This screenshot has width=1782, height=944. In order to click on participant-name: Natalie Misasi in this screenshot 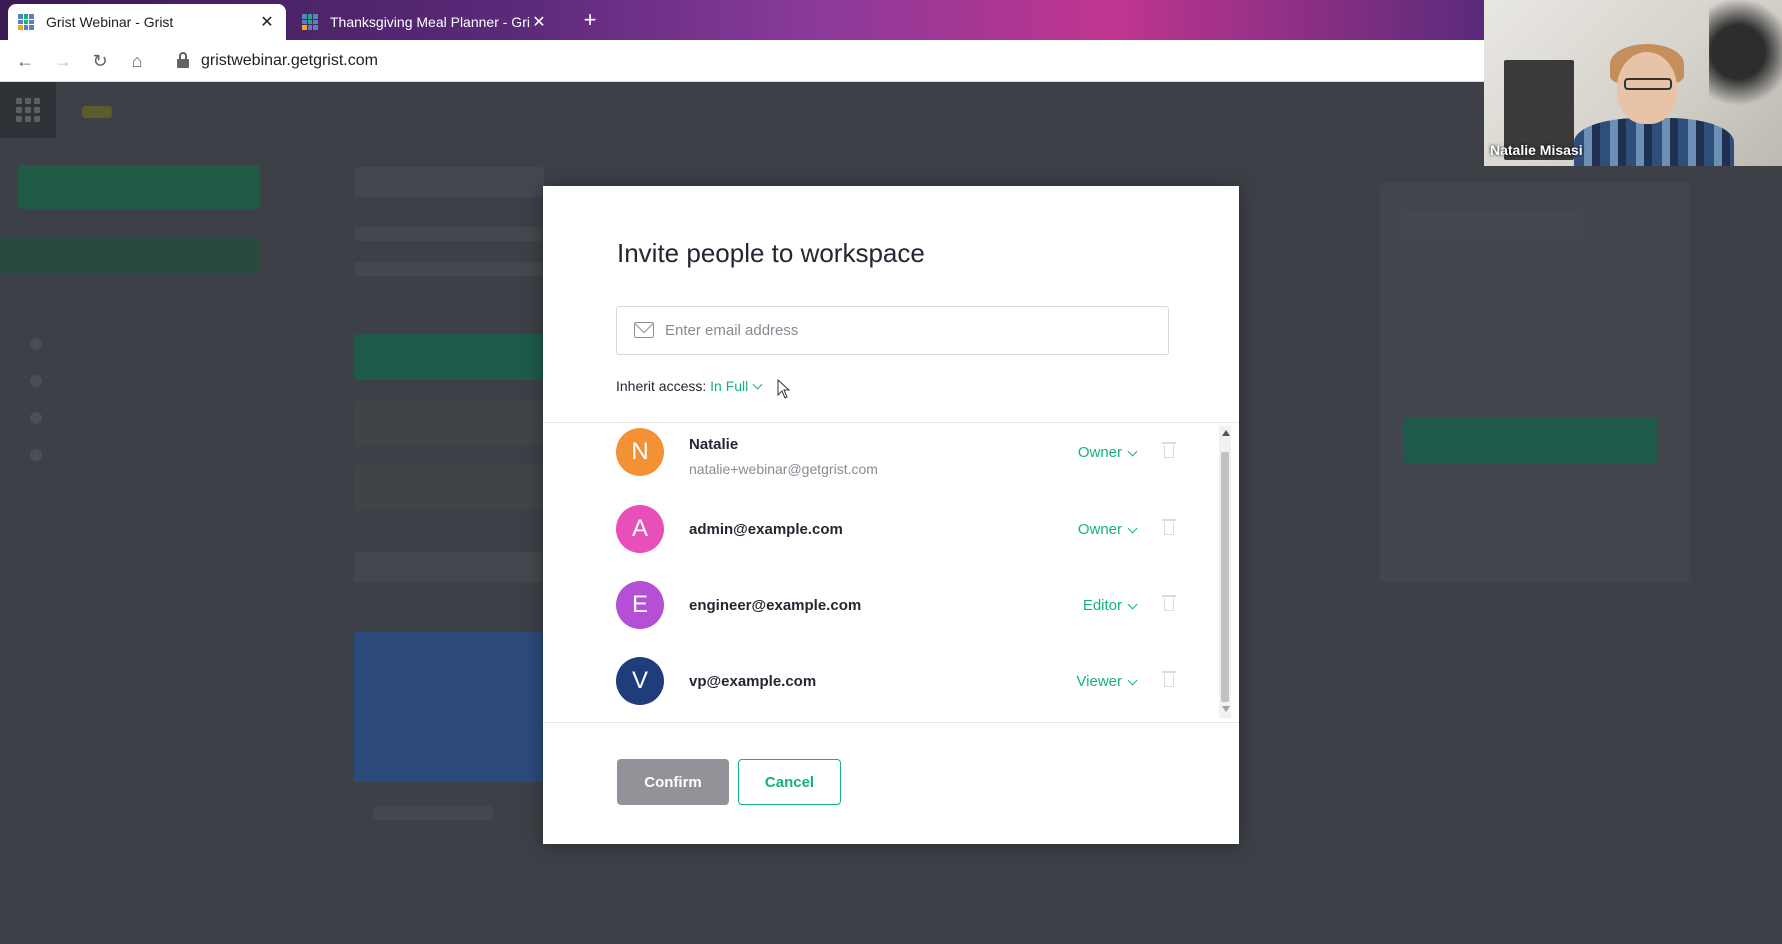, I will do `click(1536, 150)`.